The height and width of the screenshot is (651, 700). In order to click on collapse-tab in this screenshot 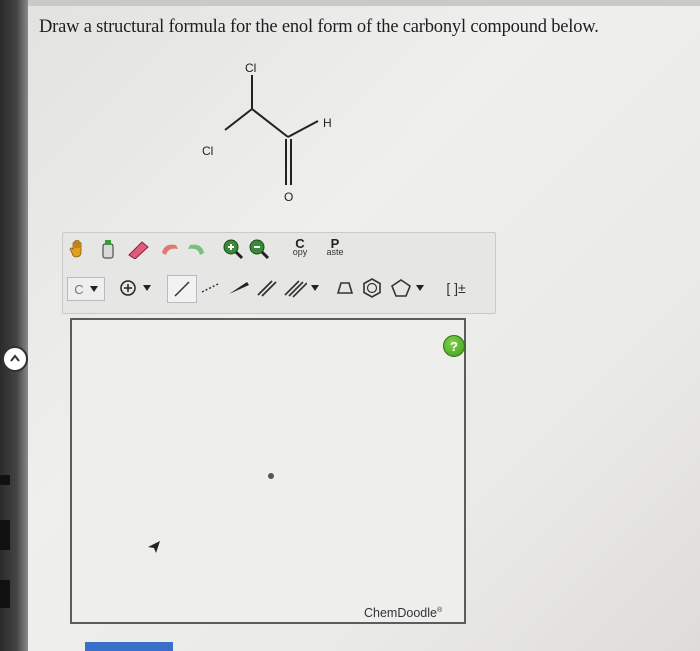, I will do `click(15, 359)`.